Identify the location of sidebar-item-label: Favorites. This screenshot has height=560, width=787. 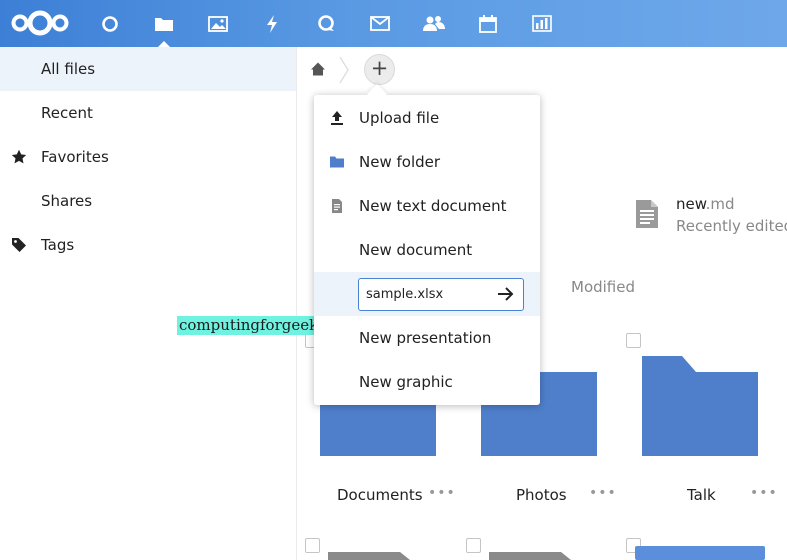
(75, 157).